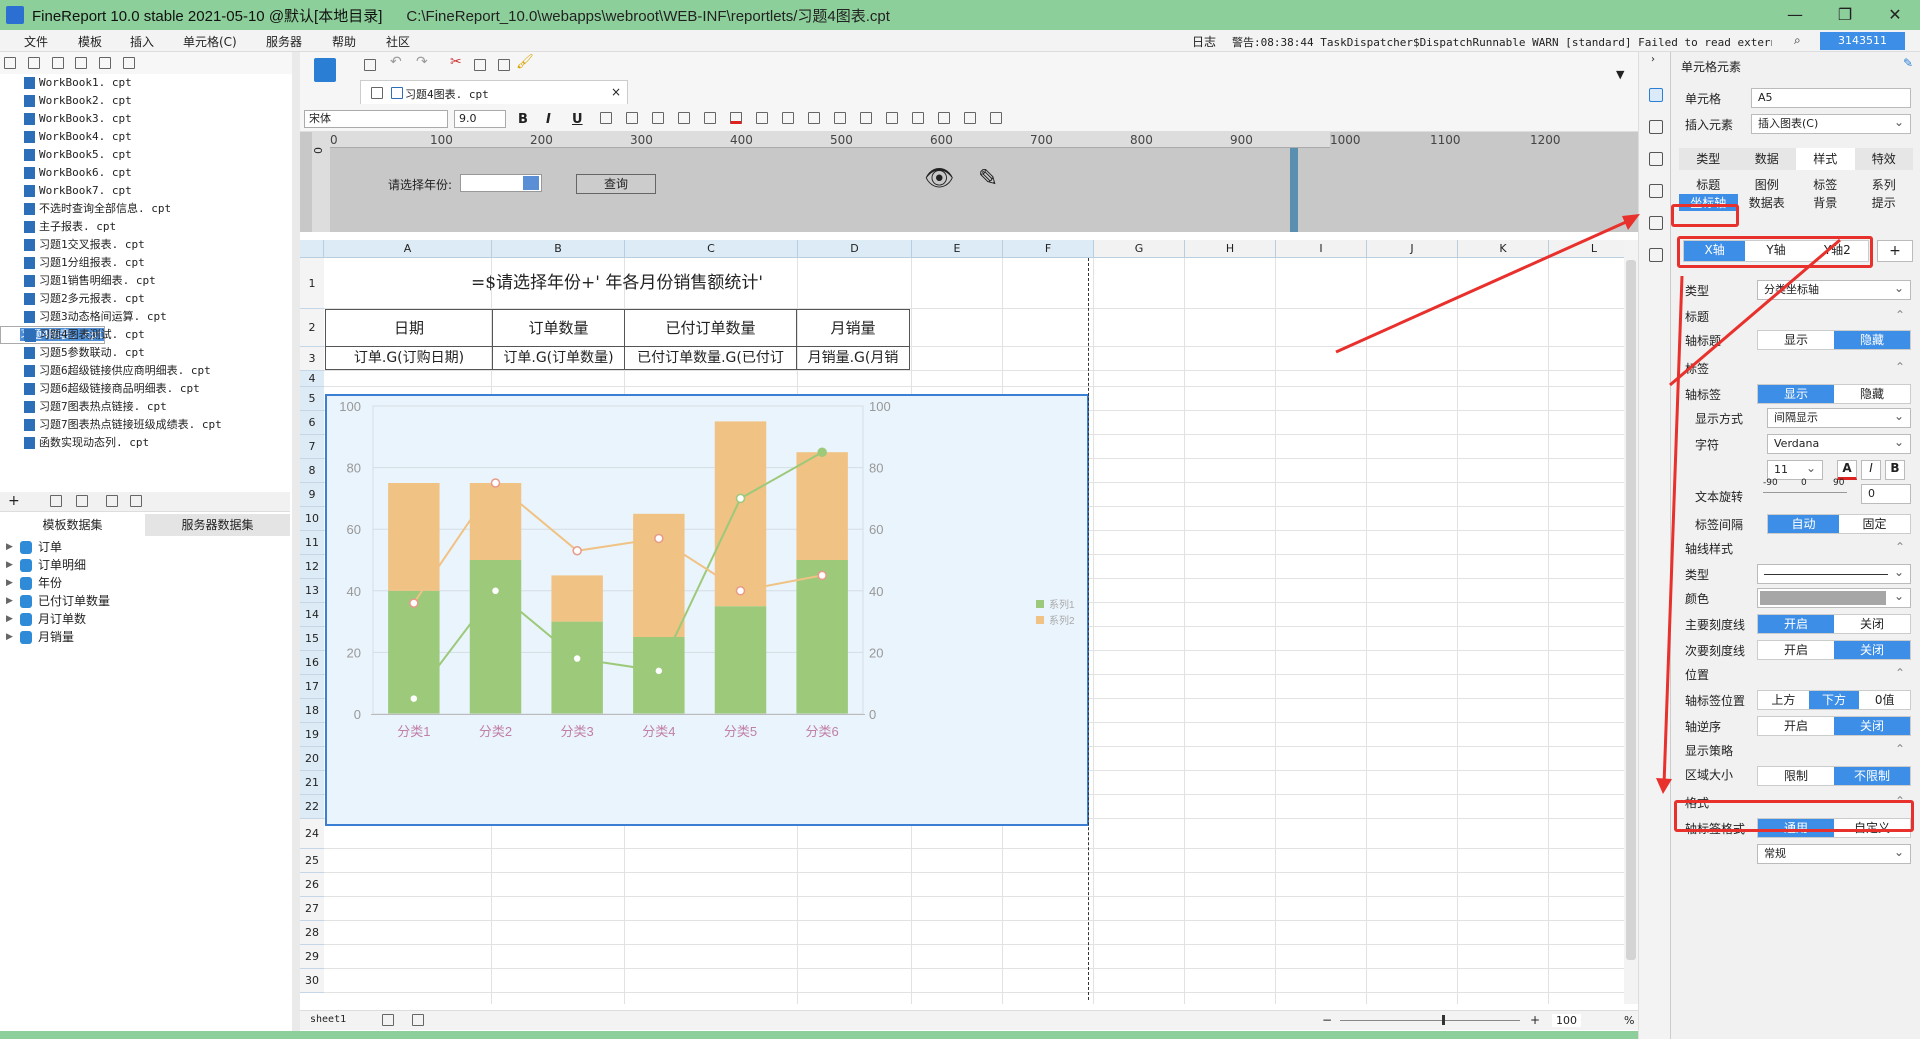 This screenshot has height=1039, width=1920. What do you see at coordinates (284, 41) in the screenshot?
I see `menu-server: 服务器` at bounding box center [284, 41].